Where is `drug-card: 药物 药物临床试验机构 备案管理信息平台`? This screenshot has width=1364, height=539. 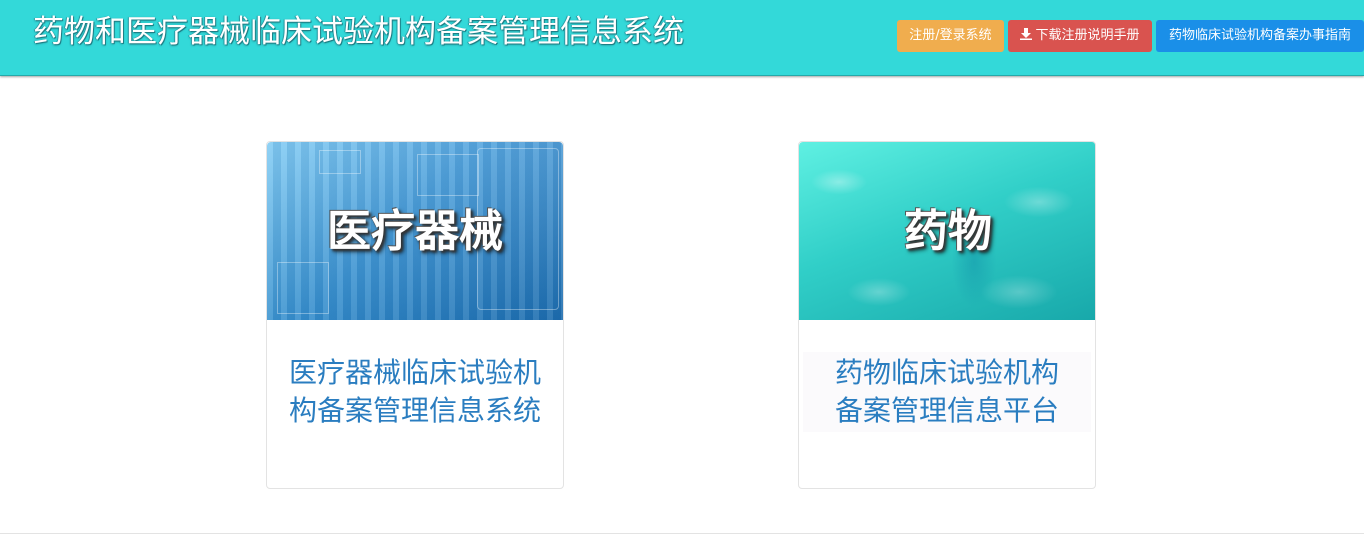
drug-card: 药物 药物临床试验机构 备案管理信息平台 is located at coordinates (947, 315).